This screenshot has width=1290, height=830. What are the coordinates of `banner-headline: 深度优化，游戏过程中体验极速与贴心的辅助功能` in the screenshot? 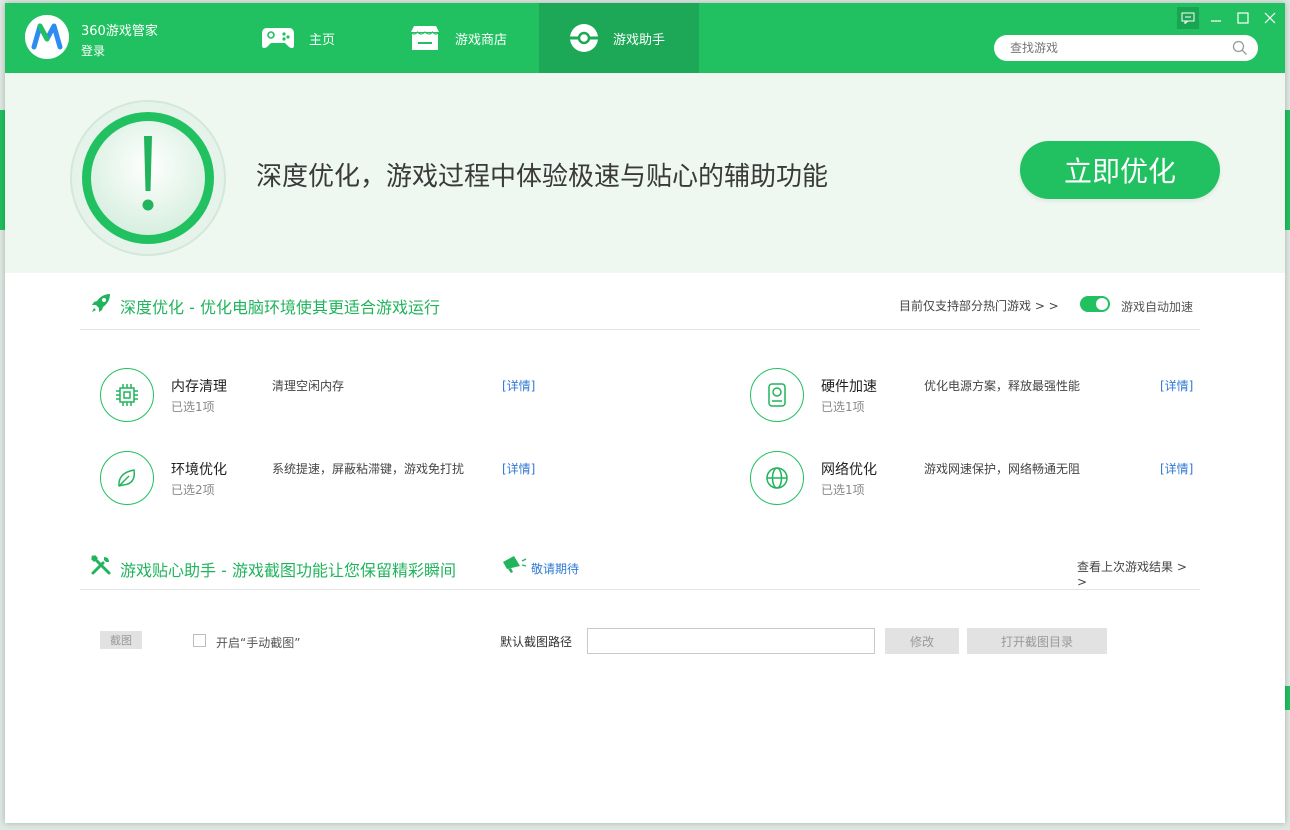 It's located at (542, 177).